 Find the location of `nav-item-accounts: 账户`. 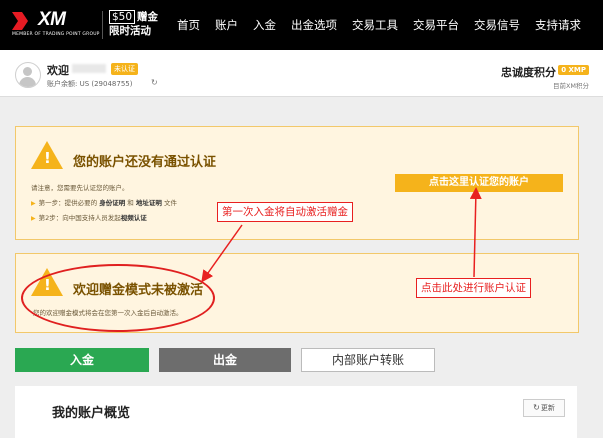

nav-item-accounts: 账户 is located at coordinates (226, 25).